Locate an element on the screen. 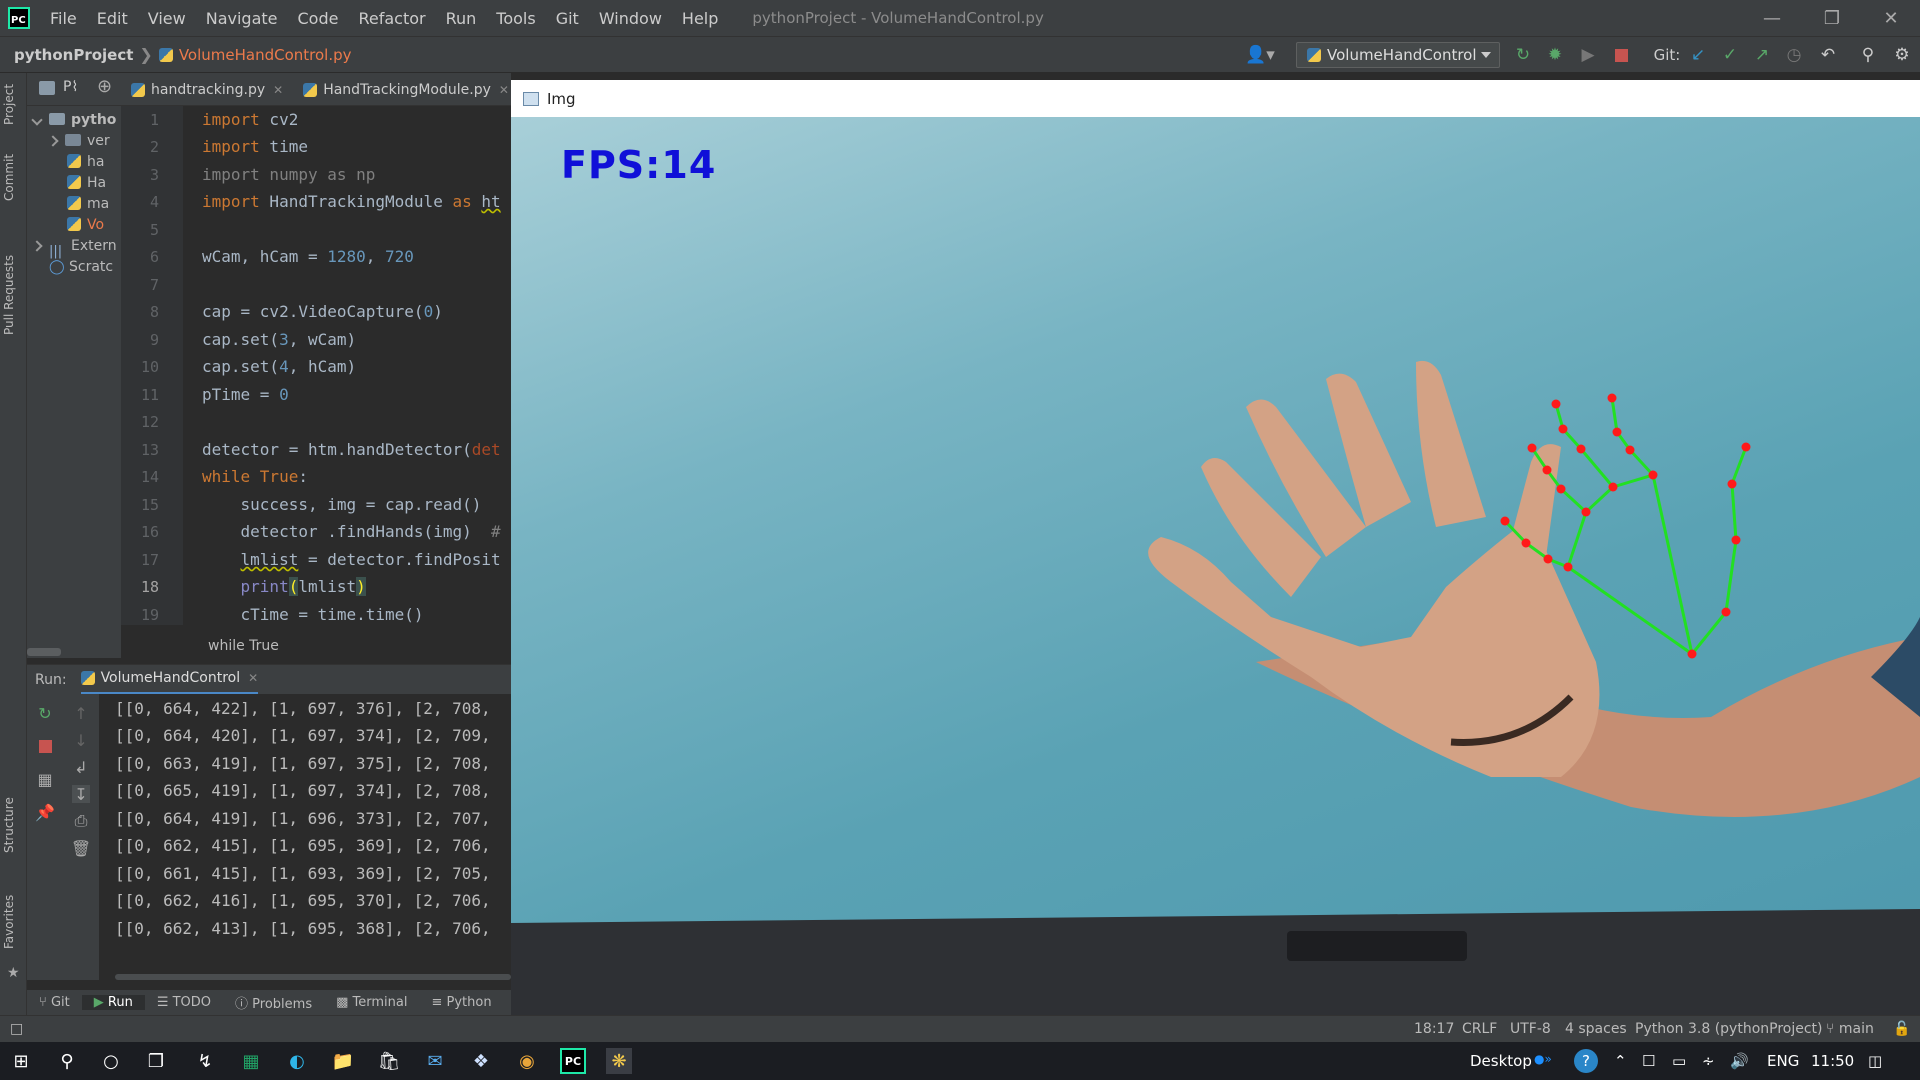 This screenshot has width=1920, height=1080. menu-tools: Tools is located at coordinates (515, 18).